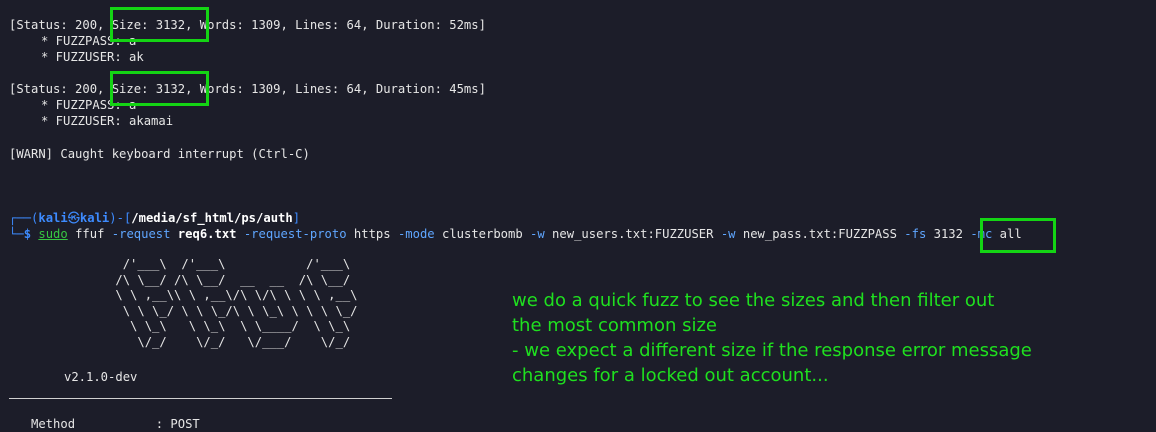  Describe the element at coordinates (537, 234) in the screenshot. I see `cmd-flag-w1: -w` at that location.